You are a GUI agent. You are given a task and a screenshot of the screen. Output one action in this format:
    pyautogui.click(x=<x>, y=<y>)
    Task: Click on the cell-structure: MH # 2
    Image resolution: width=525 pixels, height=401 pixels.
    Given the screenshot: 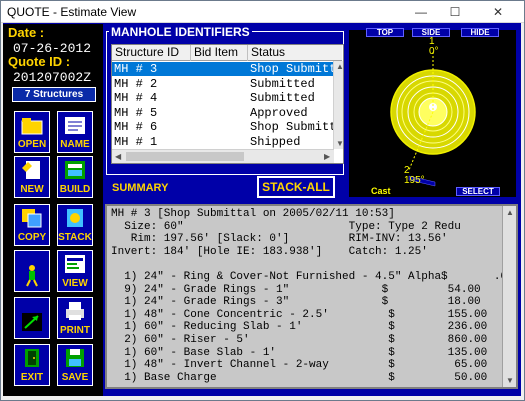 What is the action you would take?
    pyautogui.click(x=136, y=83)
    